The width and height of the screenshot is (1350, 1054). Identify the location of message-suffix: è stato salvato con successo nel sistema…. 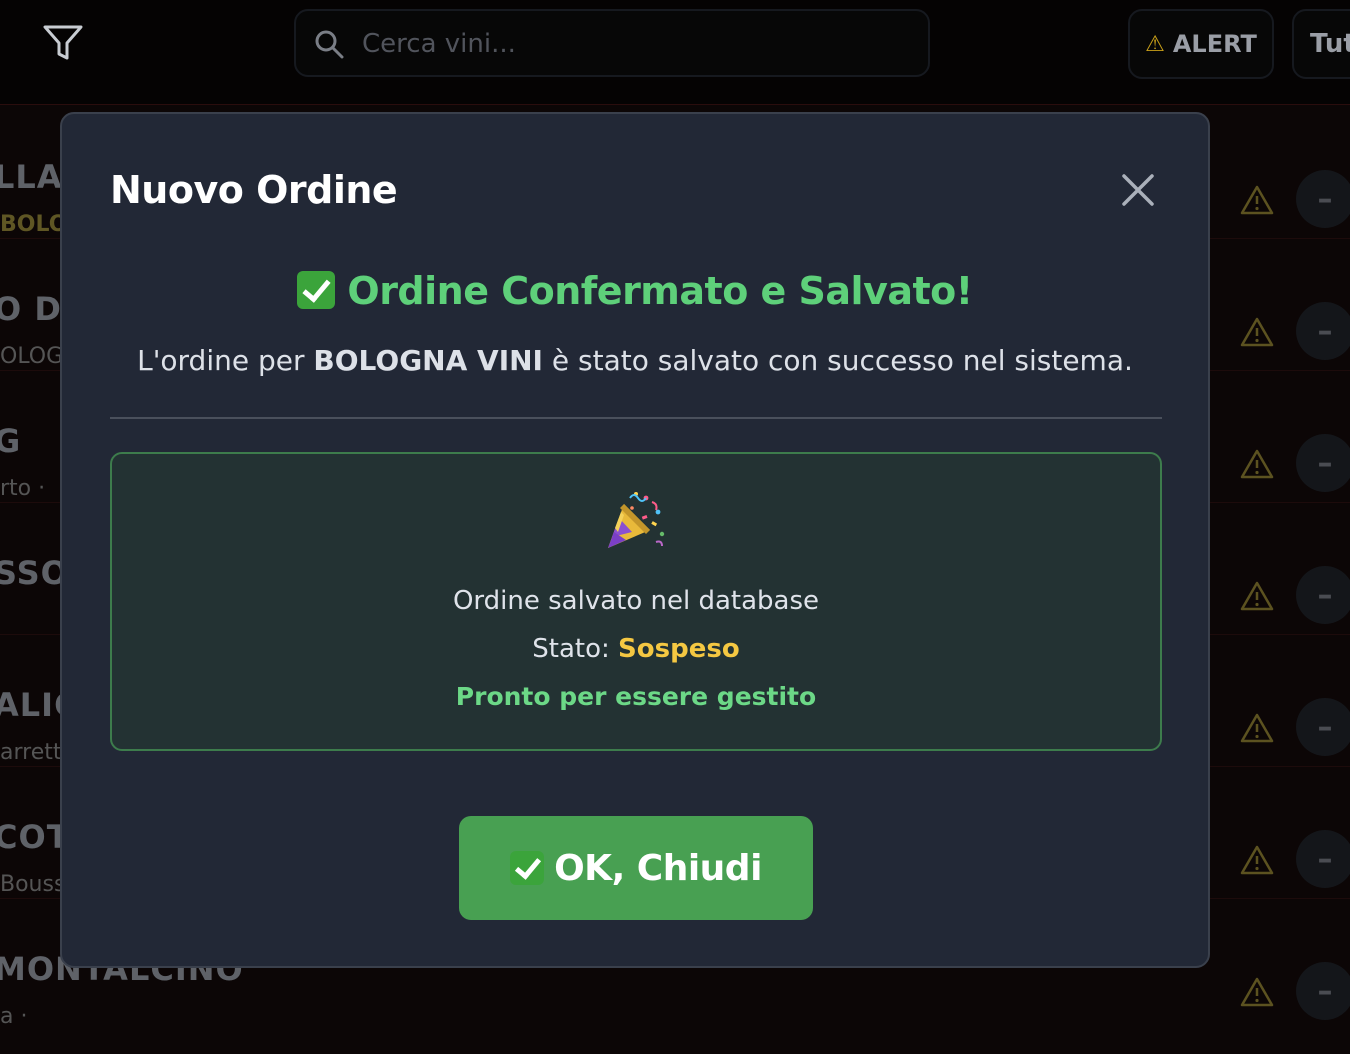
(837, 360).